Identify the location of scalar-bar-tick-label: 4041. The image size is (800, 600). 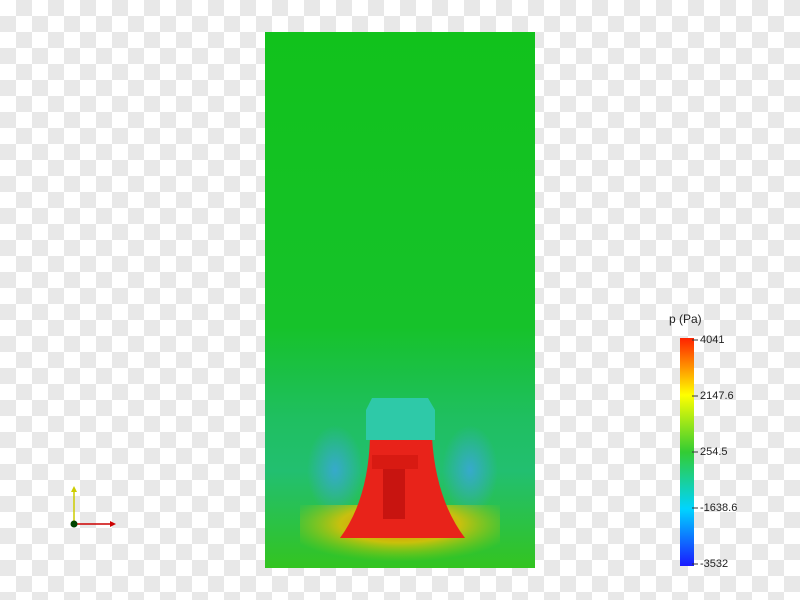
(712, 340).